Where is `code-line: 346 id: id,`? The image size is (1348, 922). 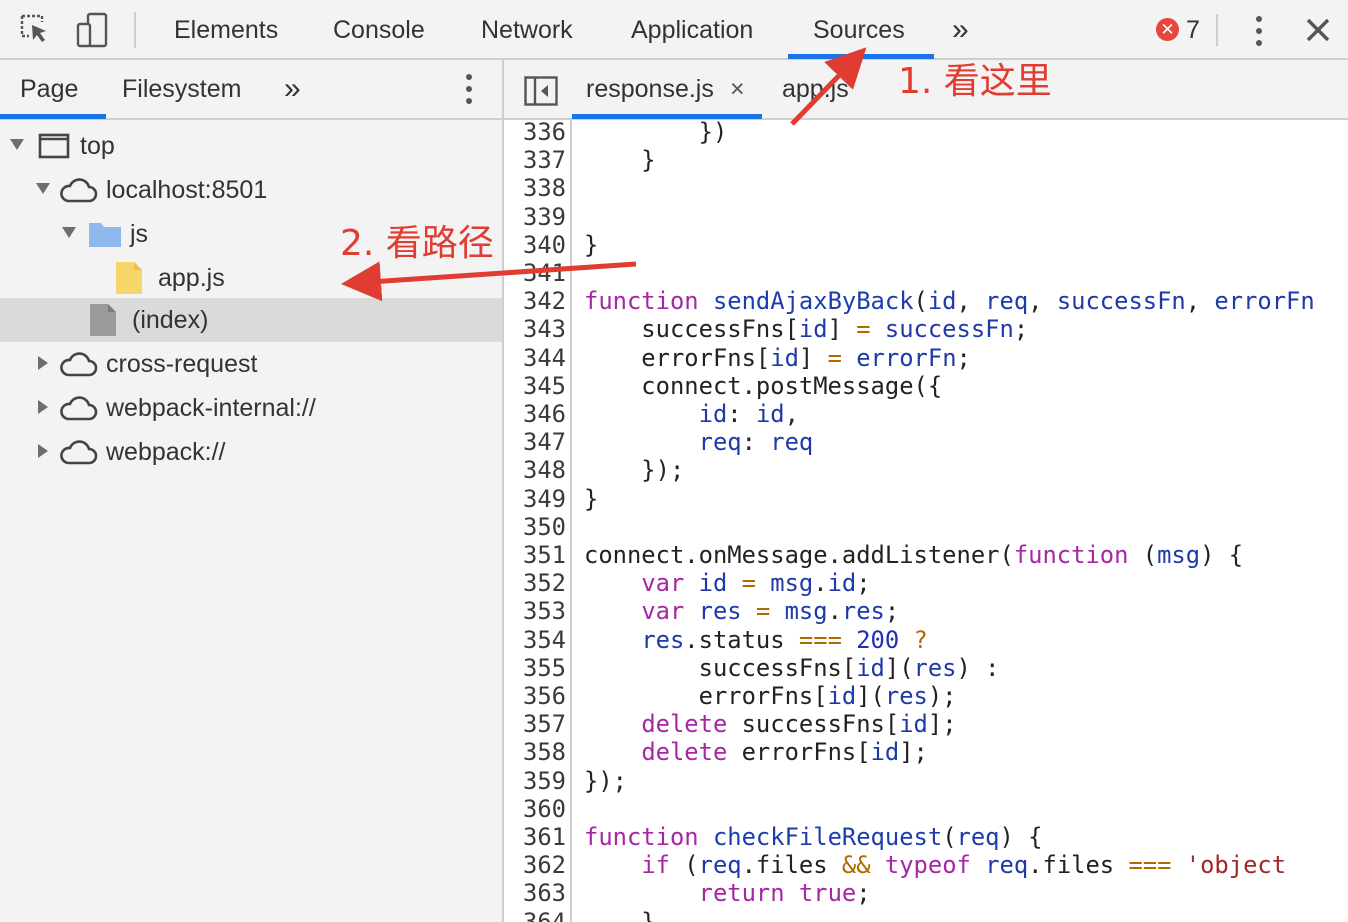
code-line: 346 id: id, is located at coordinates (926, 414).